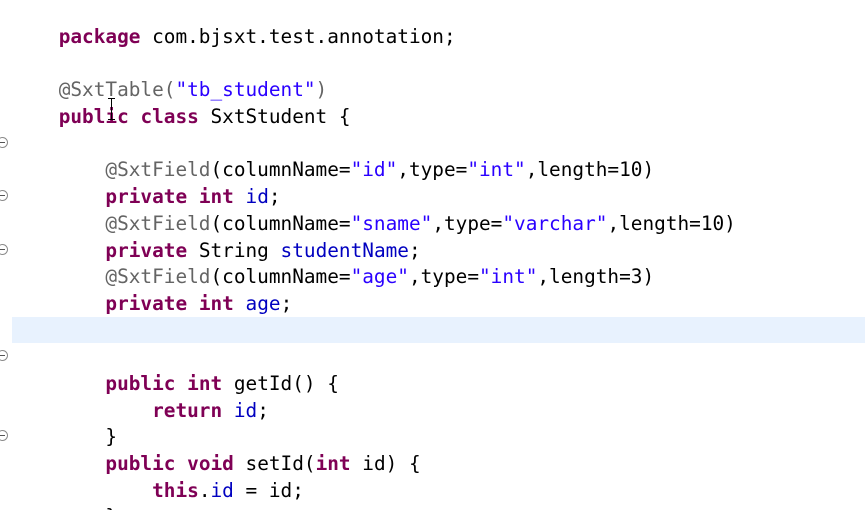 This screenshot has width=865, height=510. Describe the element at coordinates (596, 276) in the screenshot. I see `code-text: ,length=3)` at that location.